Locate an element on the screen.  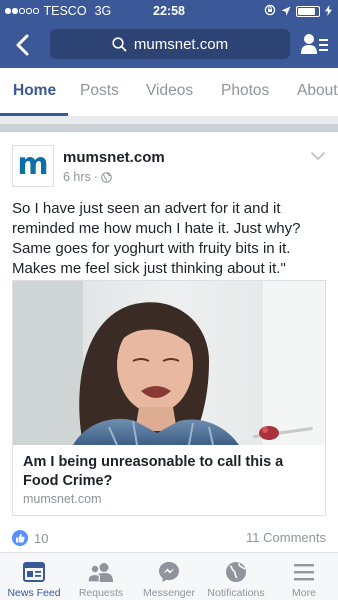
comments-count-link: 11 Comments is located at coordinates (286, 537).